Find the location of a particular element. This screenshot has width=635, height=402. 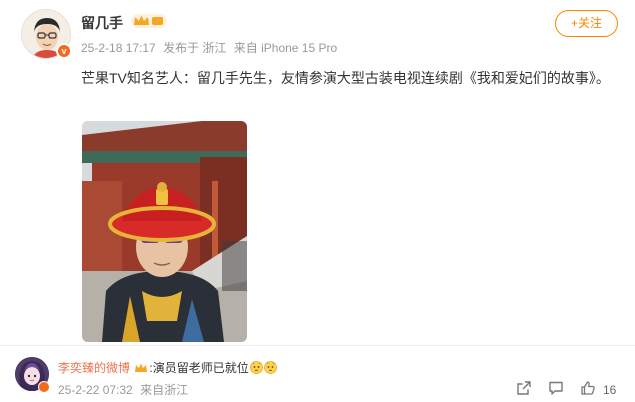

share-icon is located at coordinates (524, 388).